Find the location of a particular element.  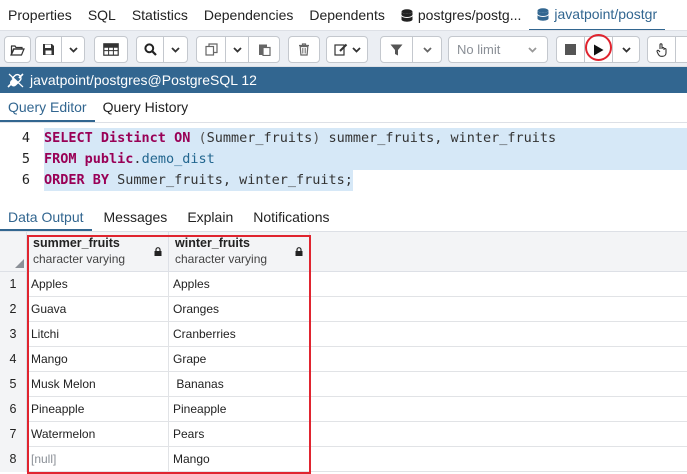

delete-button is located at coordinates (304, 49).